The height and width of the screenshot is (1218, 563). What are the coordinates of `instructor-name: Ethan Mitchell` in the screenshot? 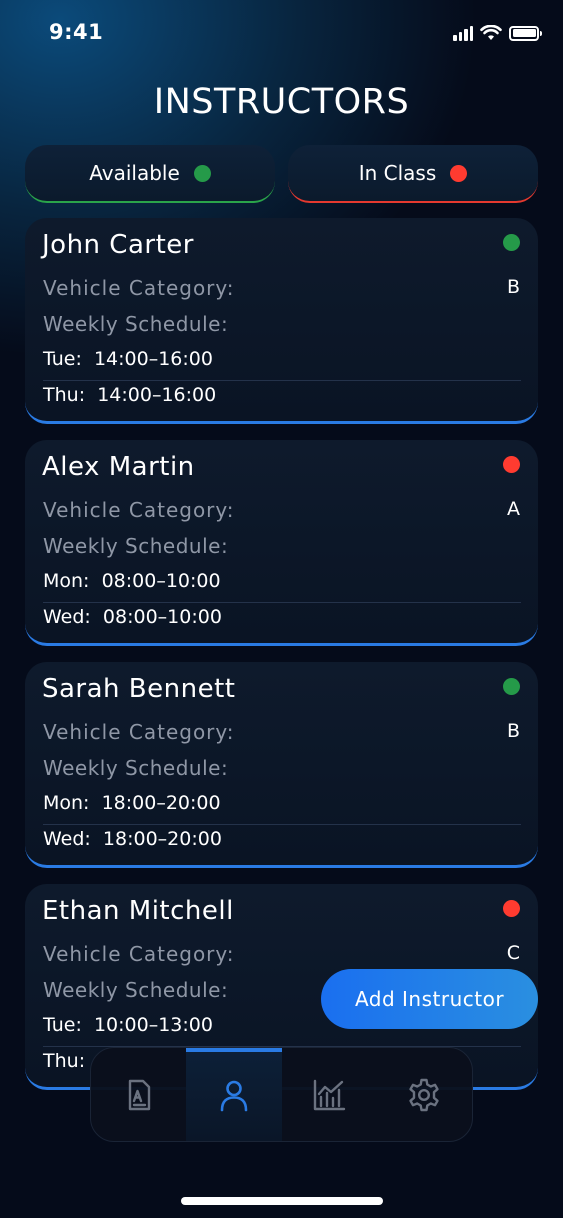 It's located at (138, 911).